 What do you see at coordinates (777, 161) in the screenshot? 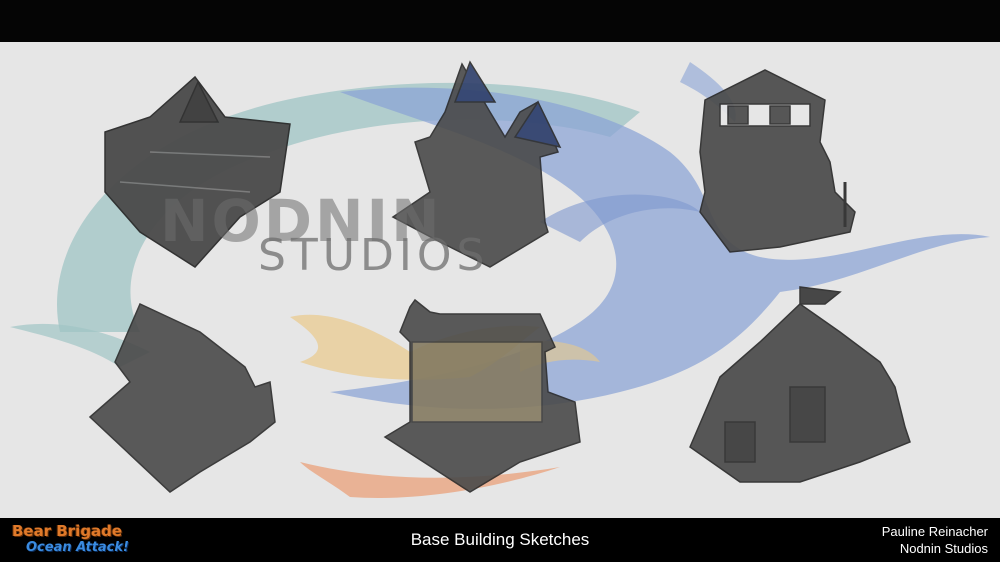
I see `building-sketch-watchtower` at bounding box center [777, 161].